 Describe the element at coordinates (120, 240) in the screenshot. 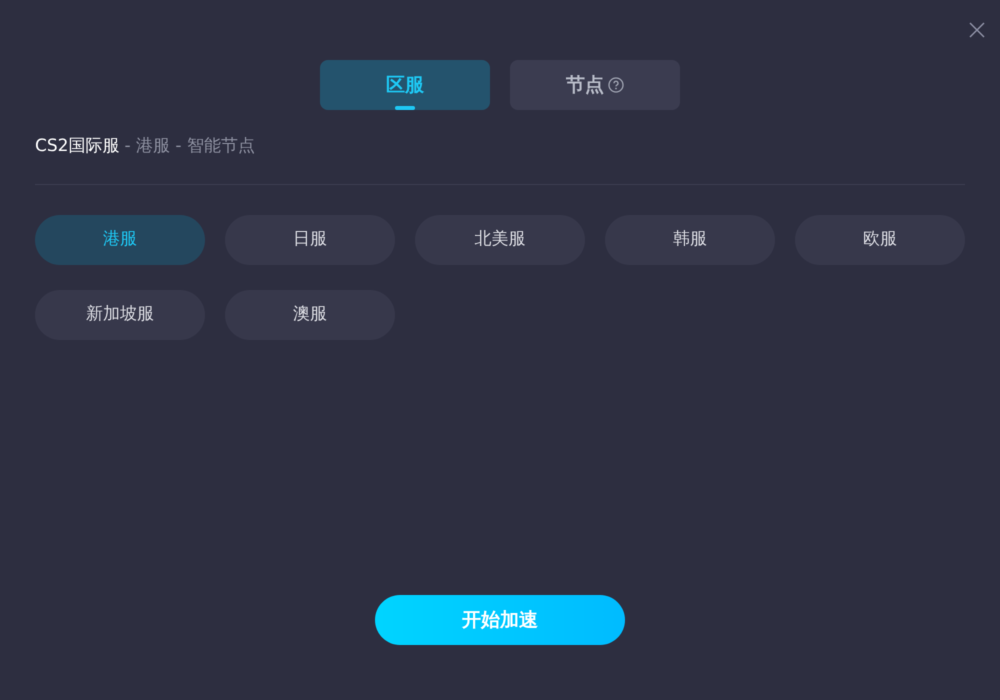

I see `server-option: 港服` at that location.